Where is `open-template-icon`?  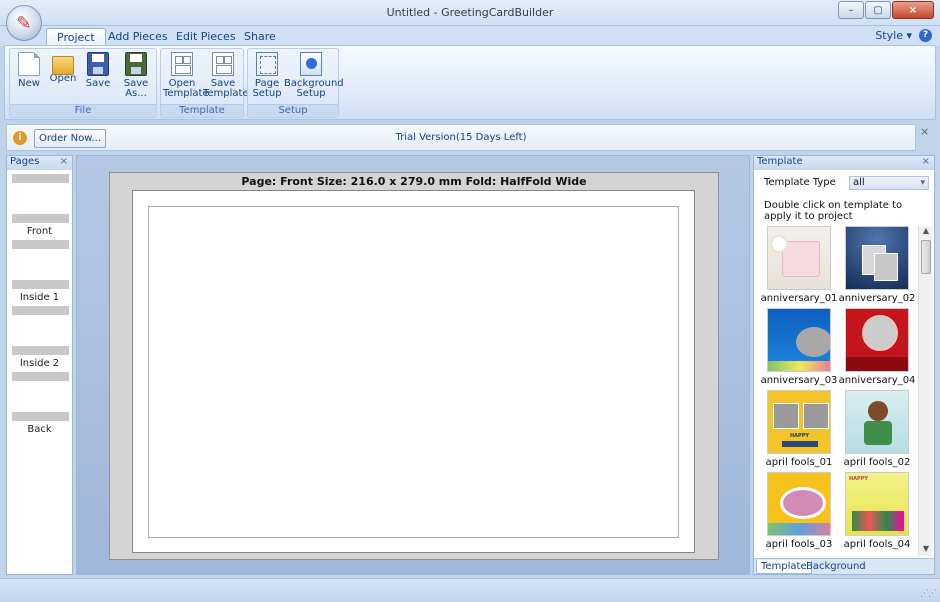
open-template-icon is located at coordinates (182, 64).